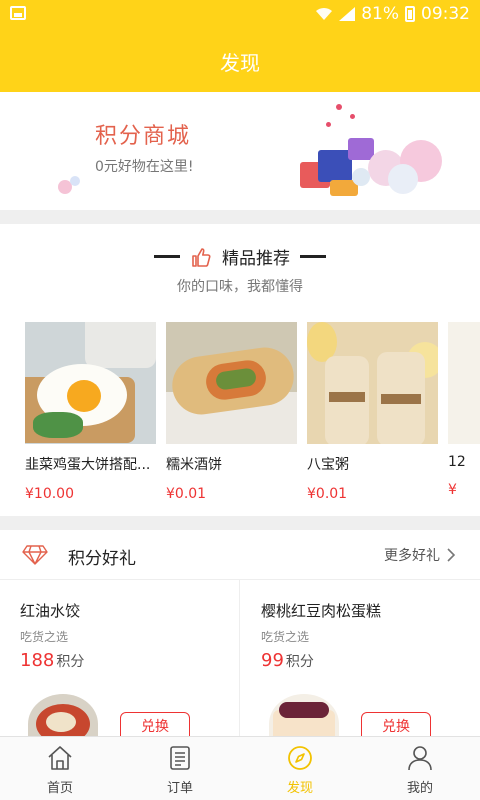  I want to click on gift-name: 红油水饺, so click(50, 611).